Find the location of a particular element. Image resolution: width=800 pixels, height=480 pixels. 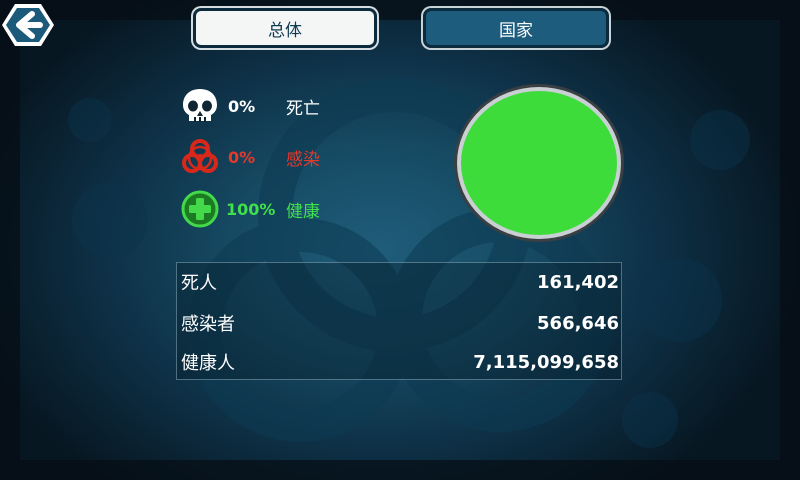

table-row: 健康人 7,115,099,658 is located at coordinates (399, 362).